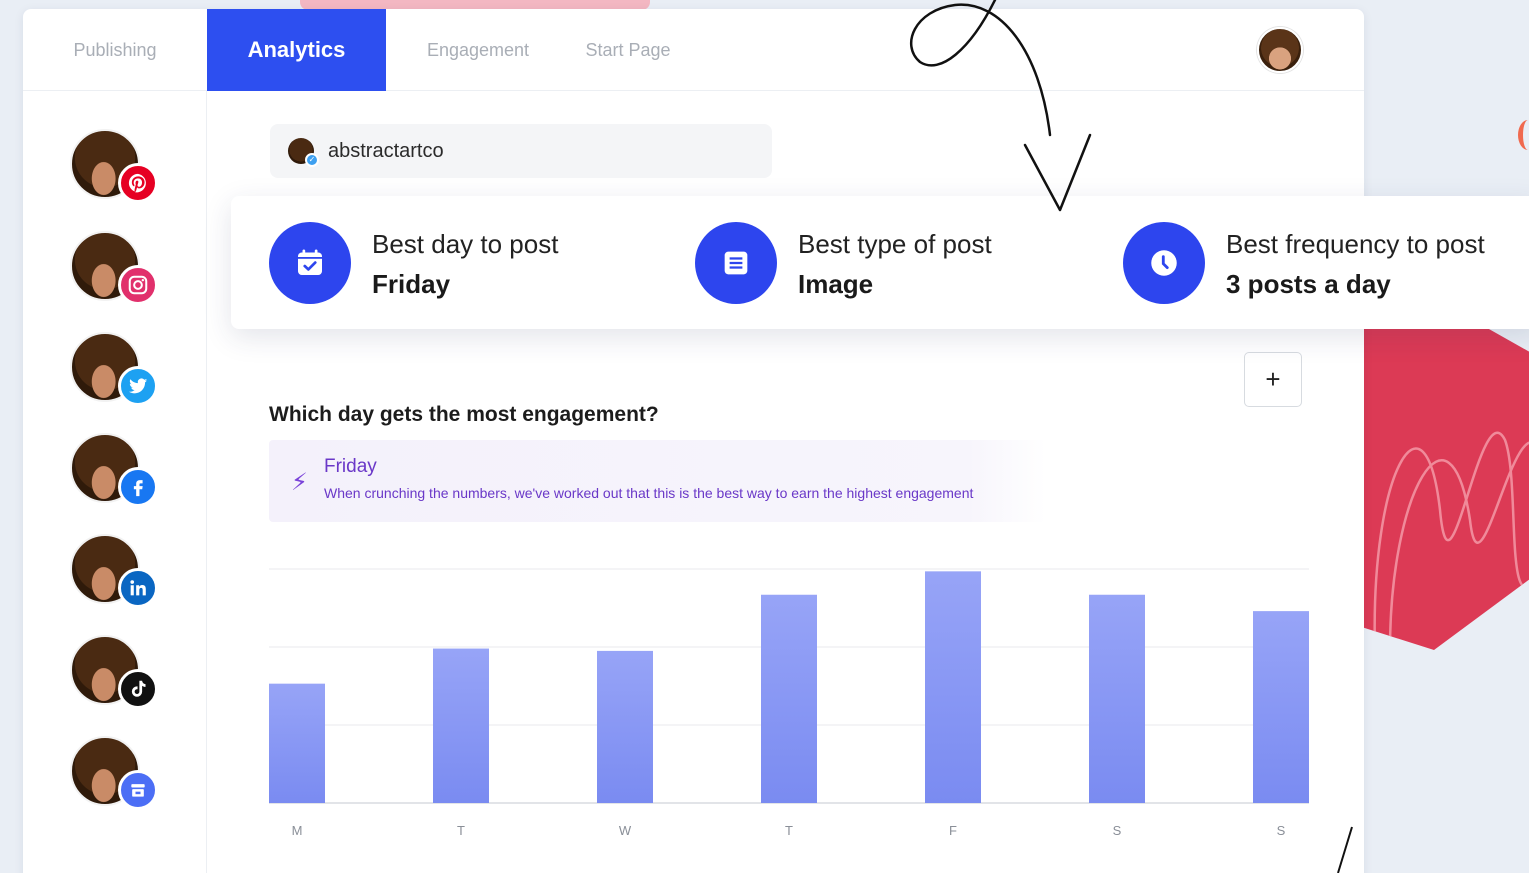 The image size is (1529, 873). What do you see at coordinates (464, 414) in the screenshot?
I see `section-title: Which day gets the most engagement?` at bounding box center [464, 414].